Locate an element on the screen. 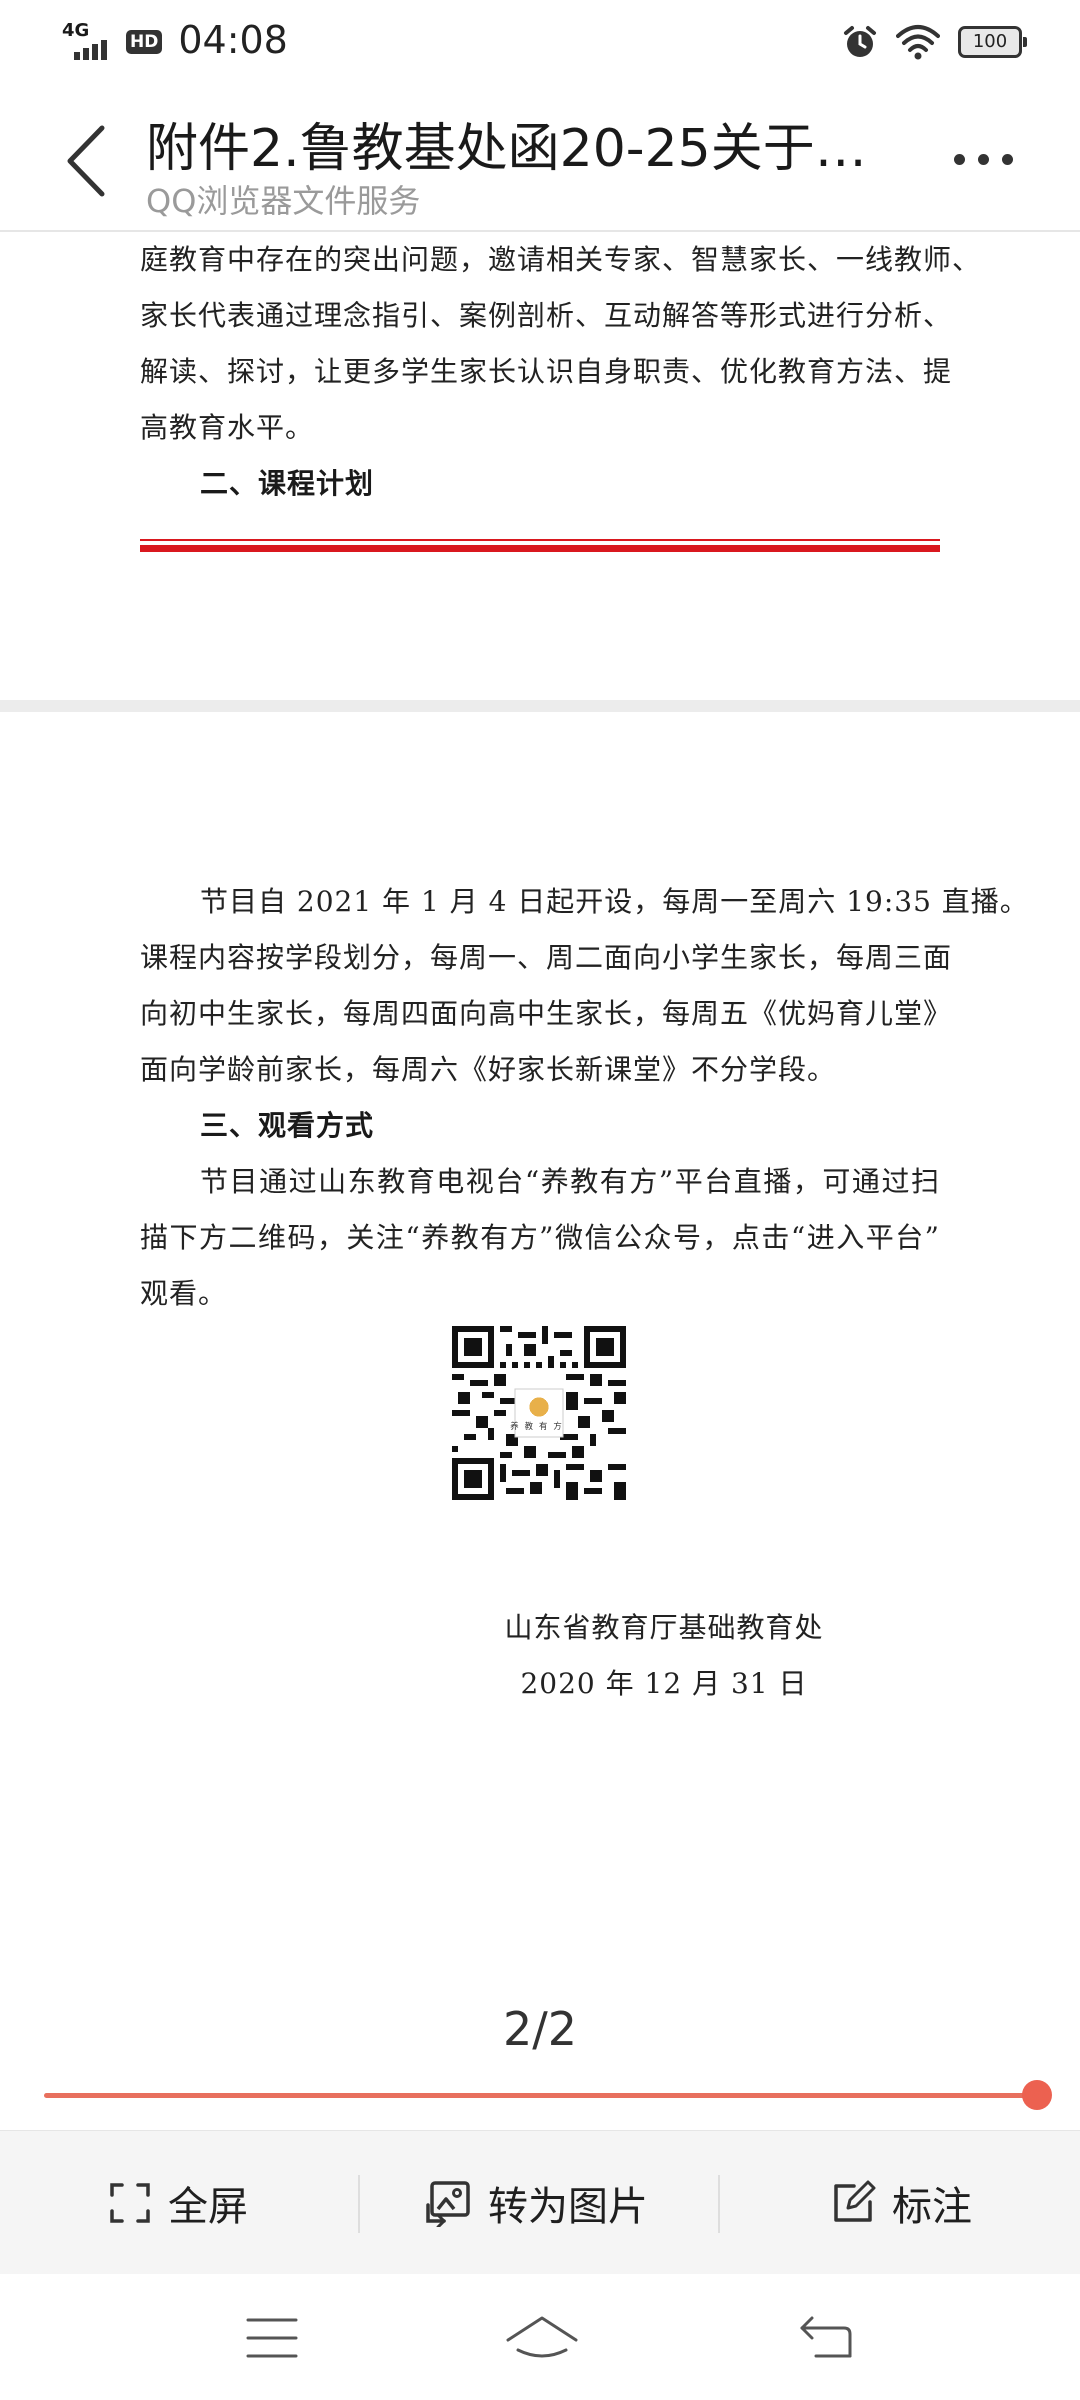  system-navigation-bar is located at coordinates (540, 2337).